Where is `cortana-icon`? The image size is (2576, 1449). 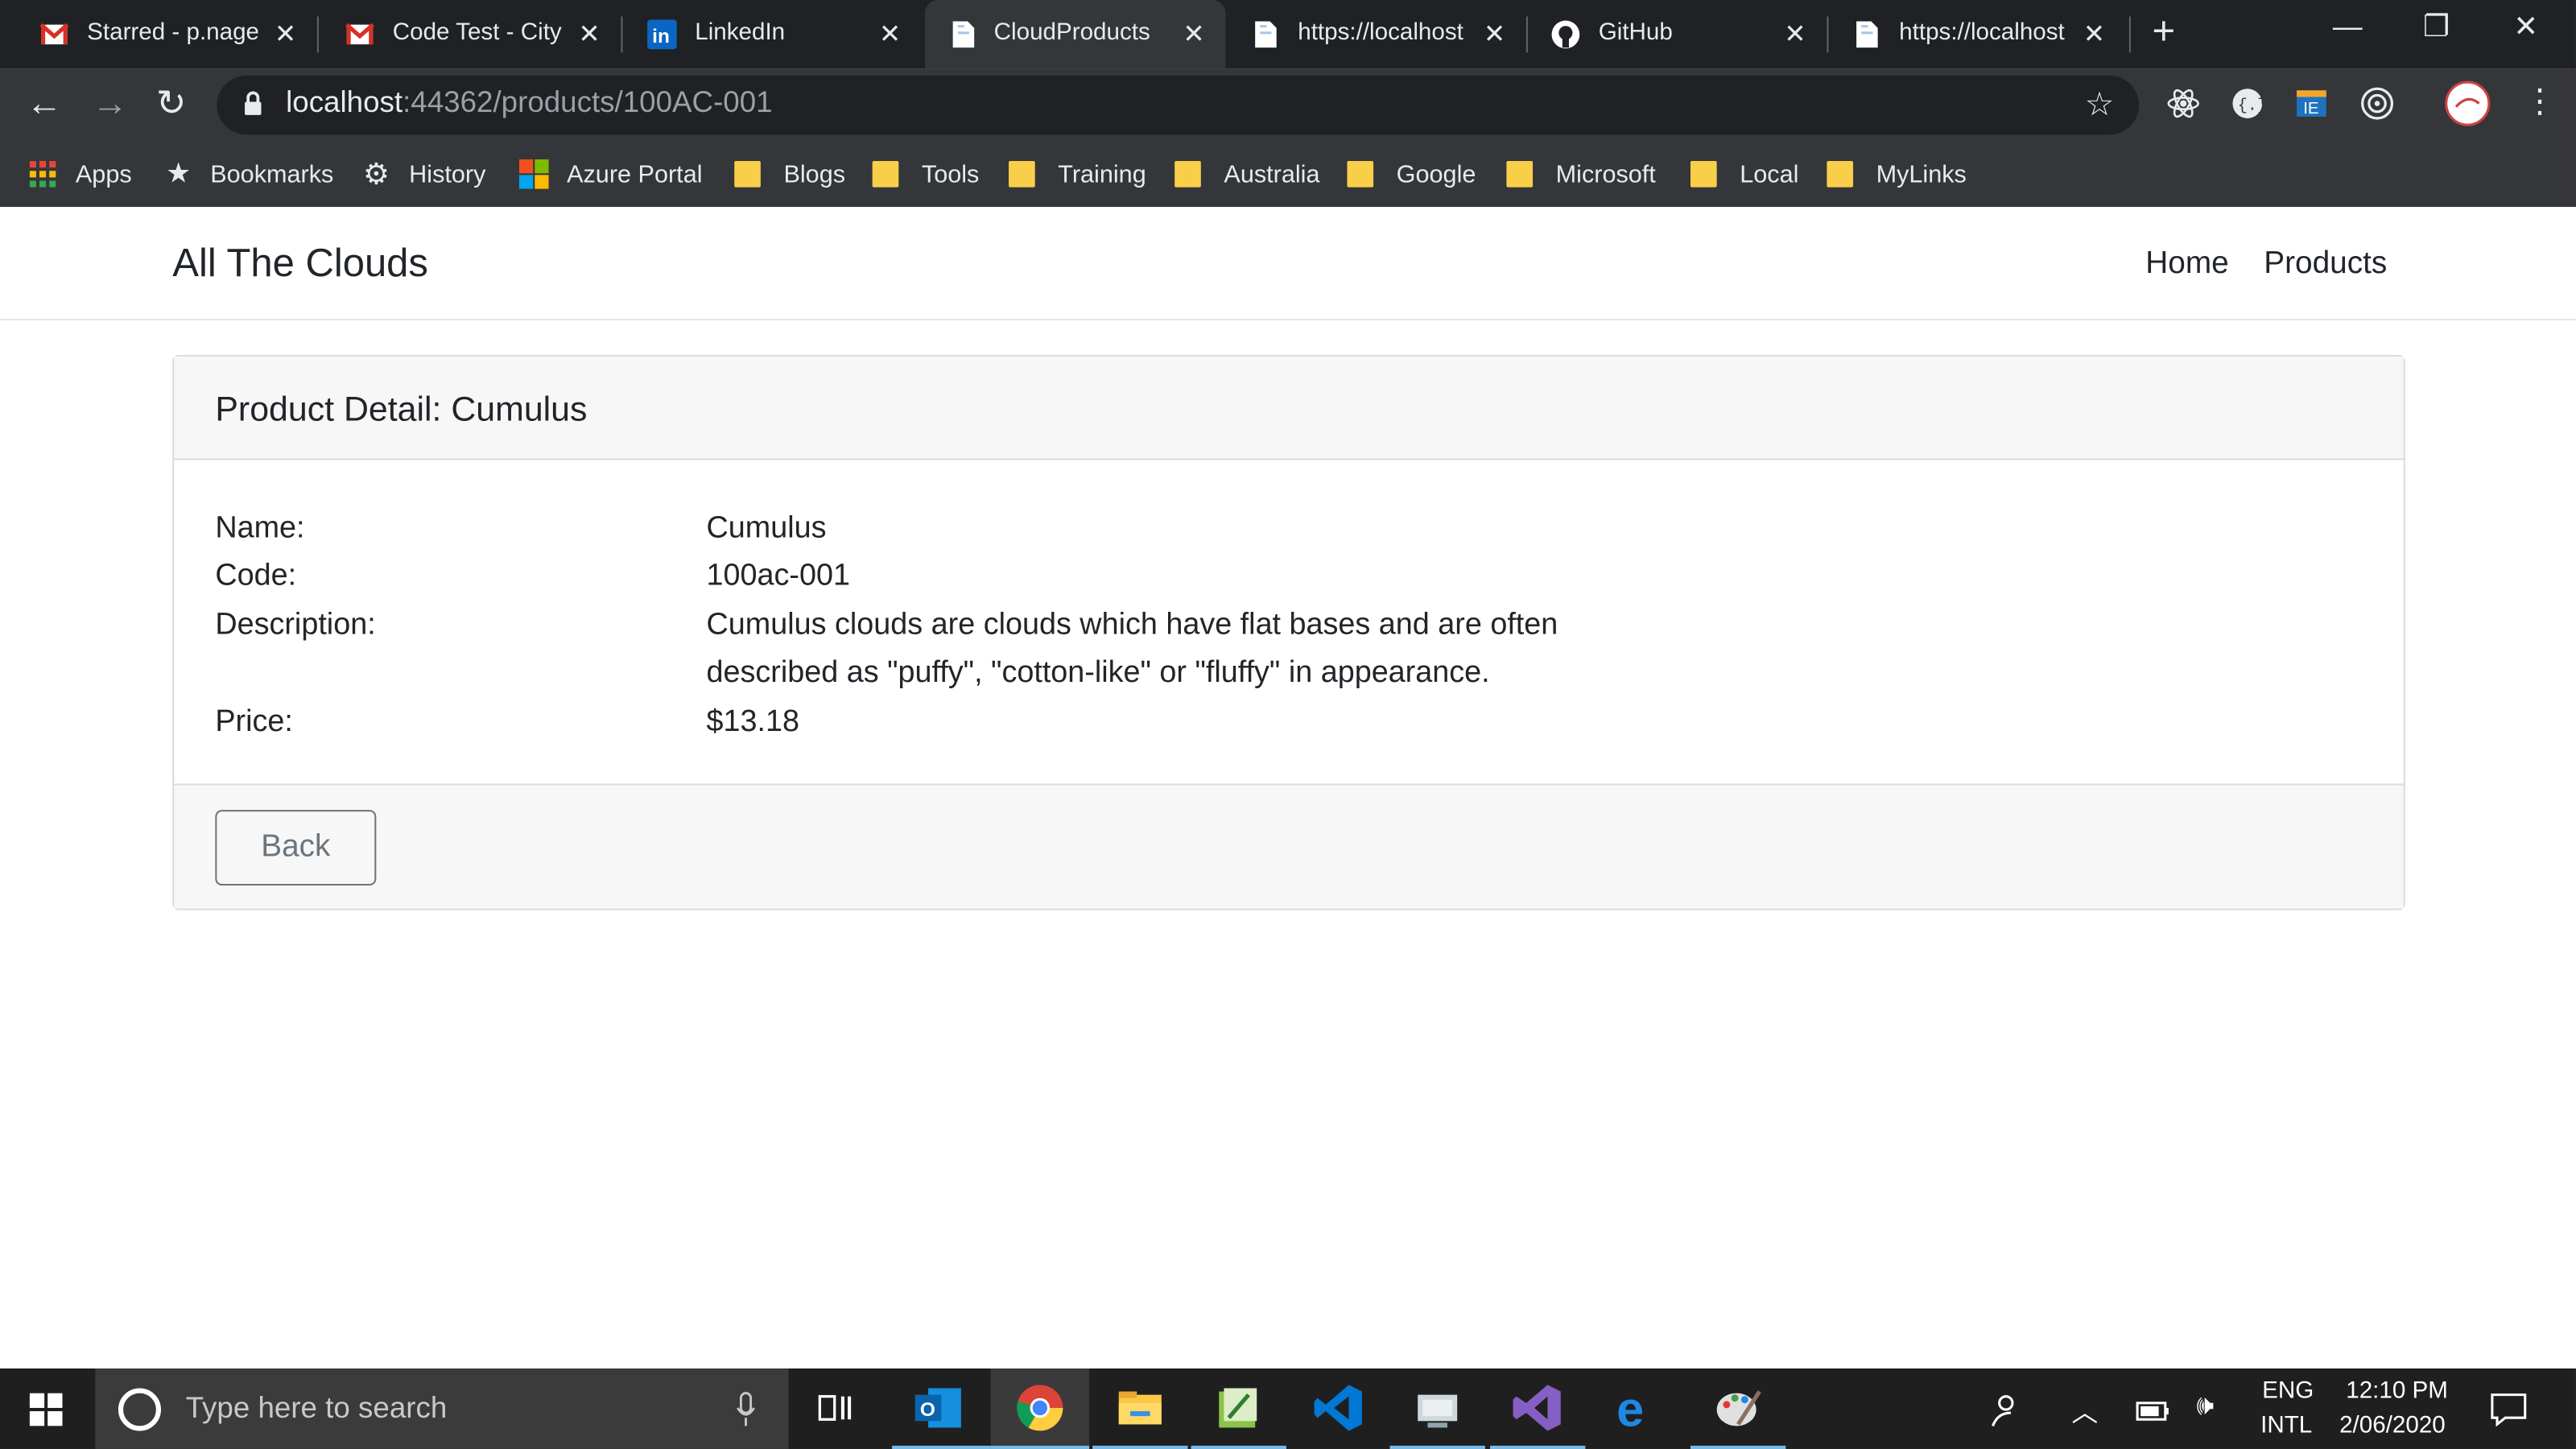 cortana-icon is located at coordinates (139, 1409).